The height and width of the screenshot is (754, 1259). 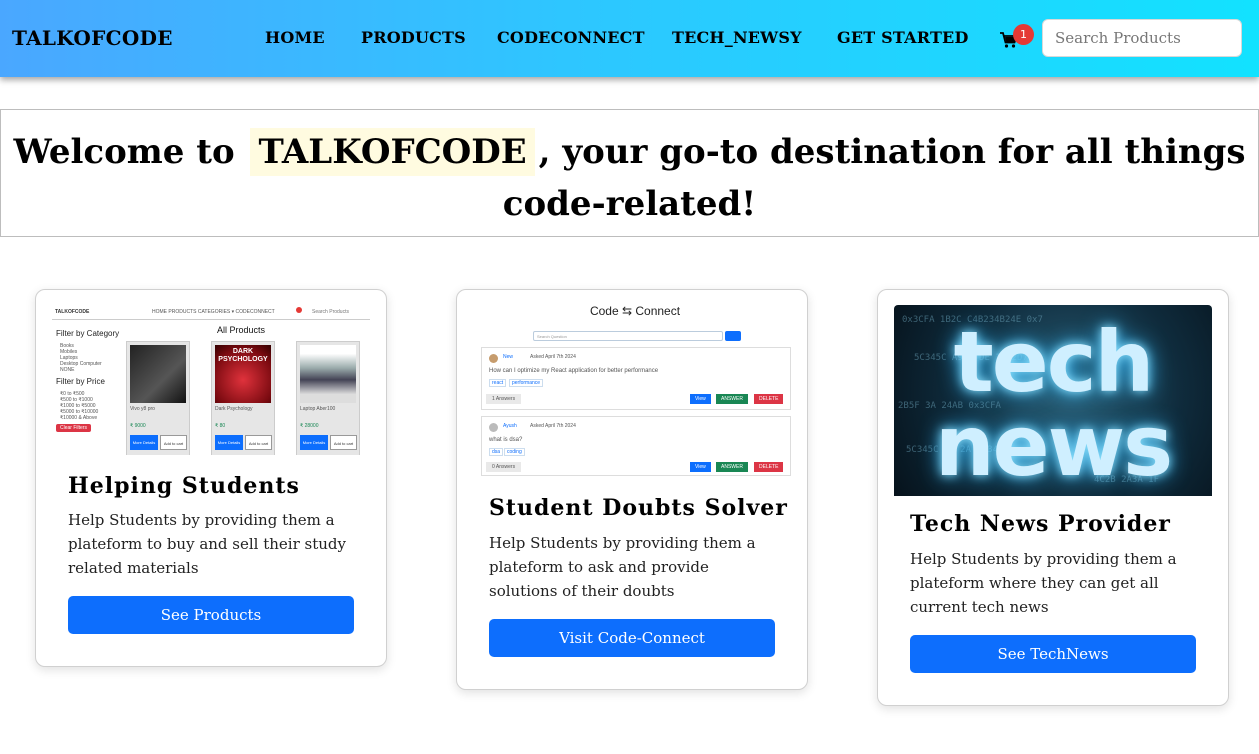 What do you see at coordinates (506, 440) in the screenshot?
I see `thumb-question: what is dsa?` at bounding box center [506, 440].